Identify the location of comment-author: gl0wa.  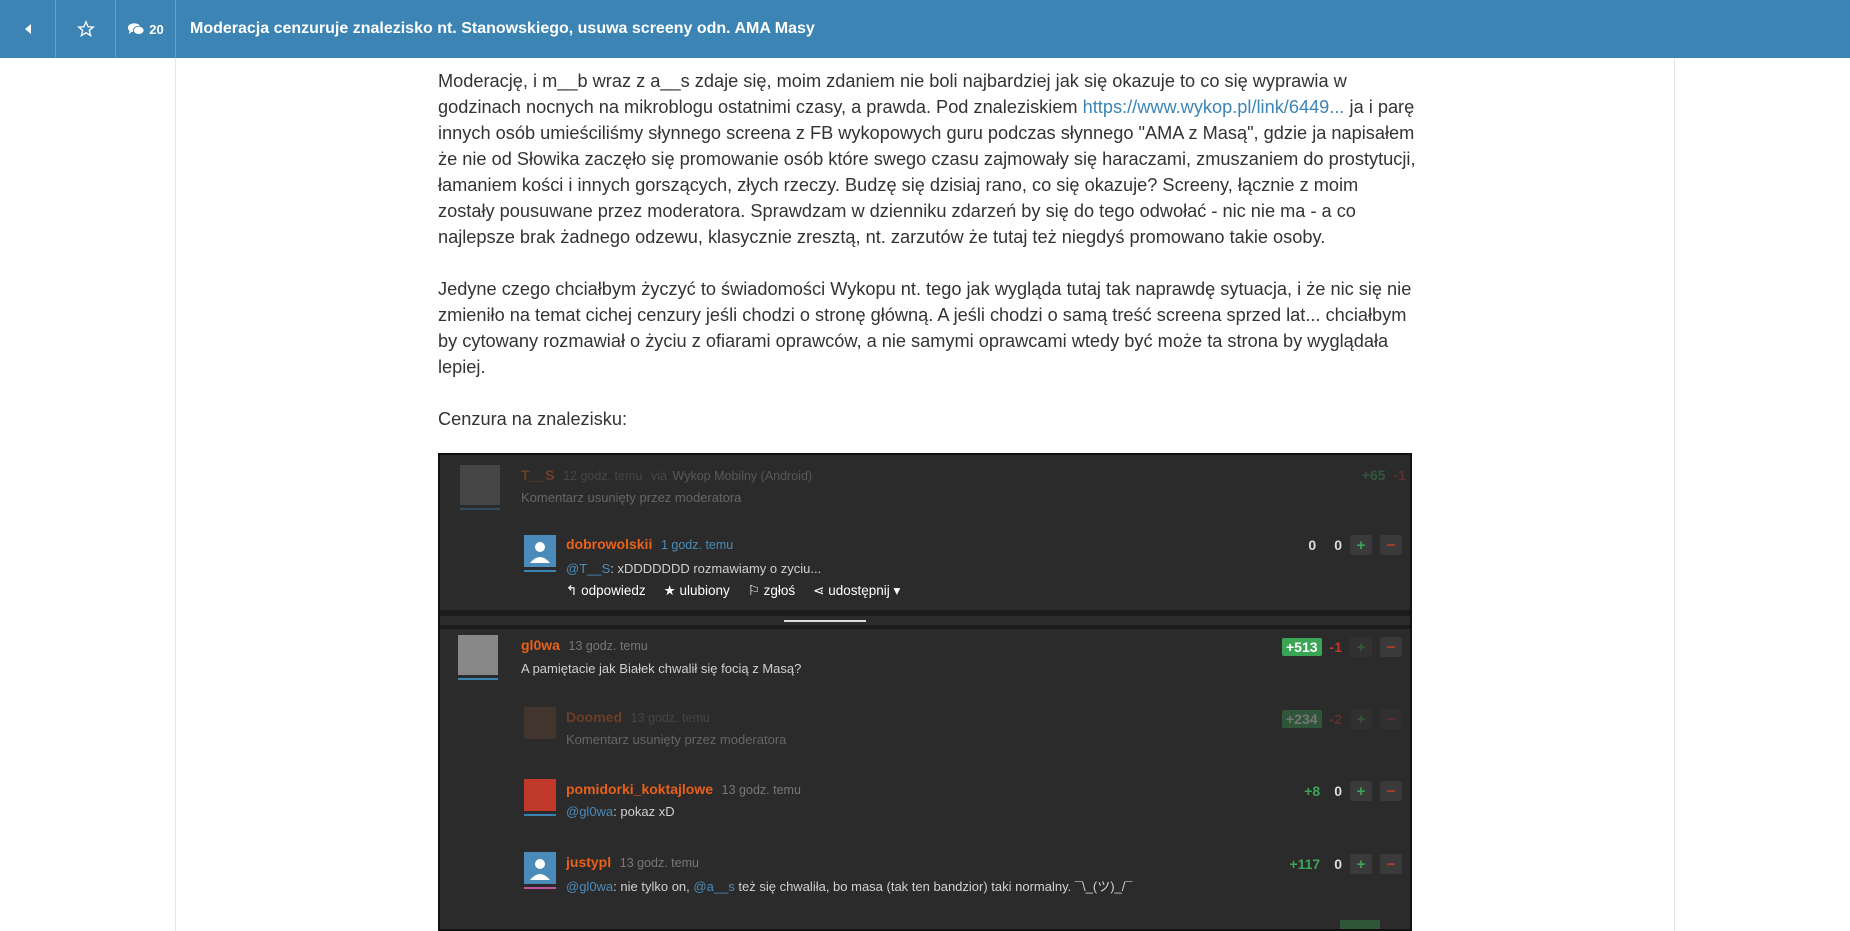
(540, 645).